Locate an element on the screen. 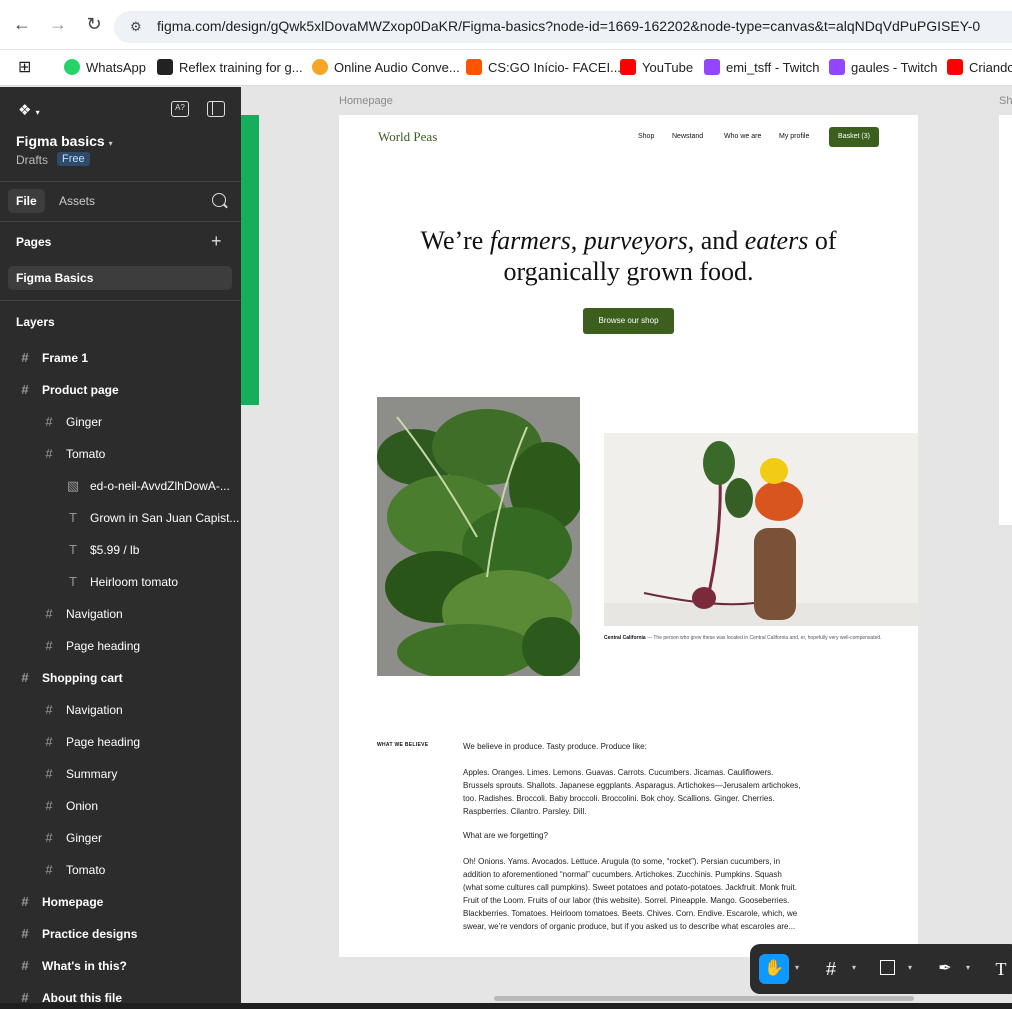 The width and height of the screenshot is (1012, 1009). hand-tool-icon: ✋ is located at coordinates (774, 969).